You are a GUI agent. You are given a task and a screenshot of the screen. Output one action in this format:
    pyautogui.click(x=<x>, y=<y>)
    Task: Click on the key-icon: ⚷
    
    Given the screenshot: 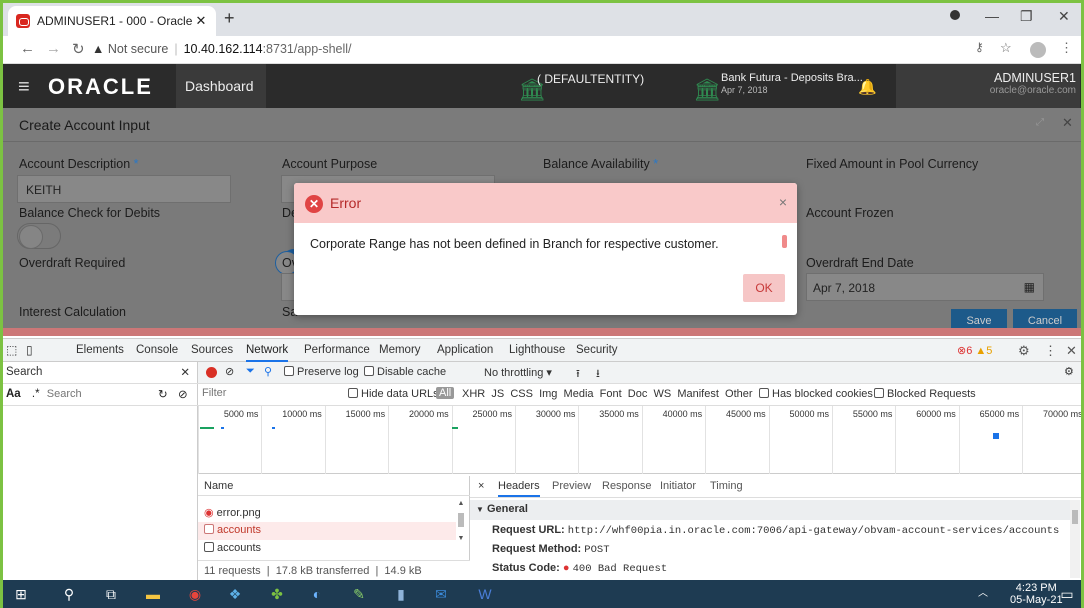 What is the action you would take?
    pyautogui.click(x=979, y=47)
    